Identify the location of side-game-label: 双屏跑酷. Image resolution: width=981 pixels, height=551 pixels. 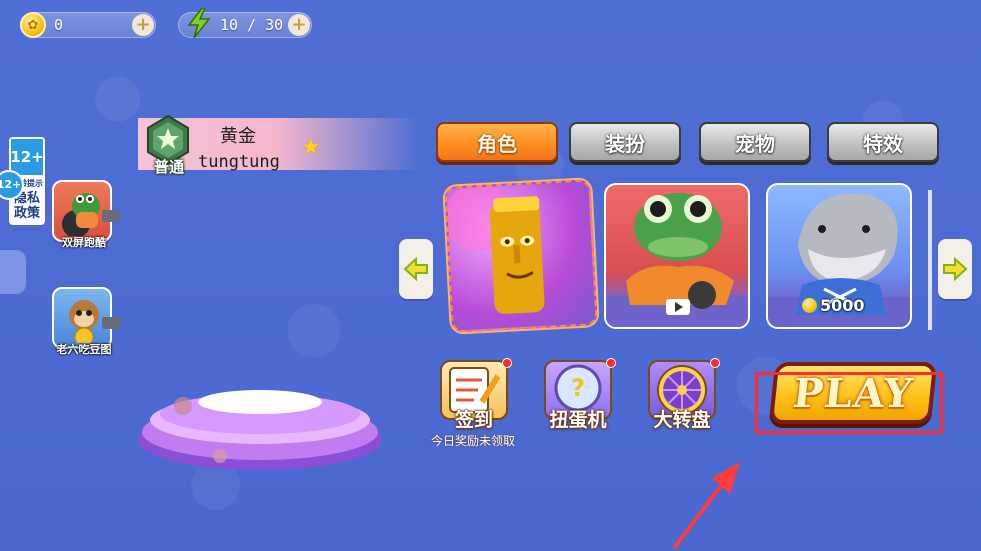
(84, 242).